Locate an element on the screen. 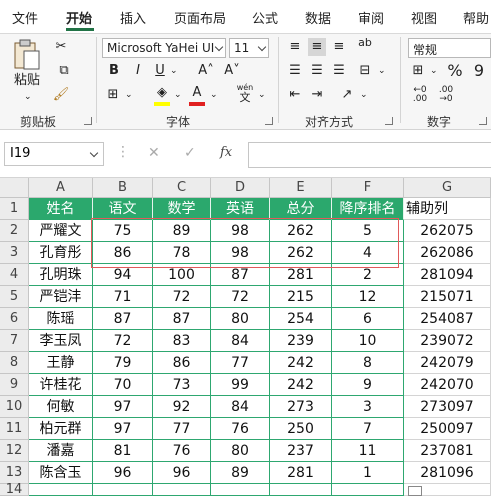  row-header: 4 is located at coordinates (14, 275).